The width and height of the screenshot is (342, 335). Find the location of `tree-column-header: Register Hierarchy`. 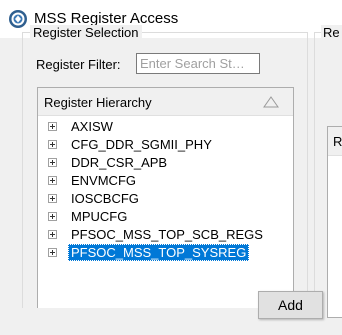

tree-column-header: Register Hierarchy is located at coordinates (165, 102).